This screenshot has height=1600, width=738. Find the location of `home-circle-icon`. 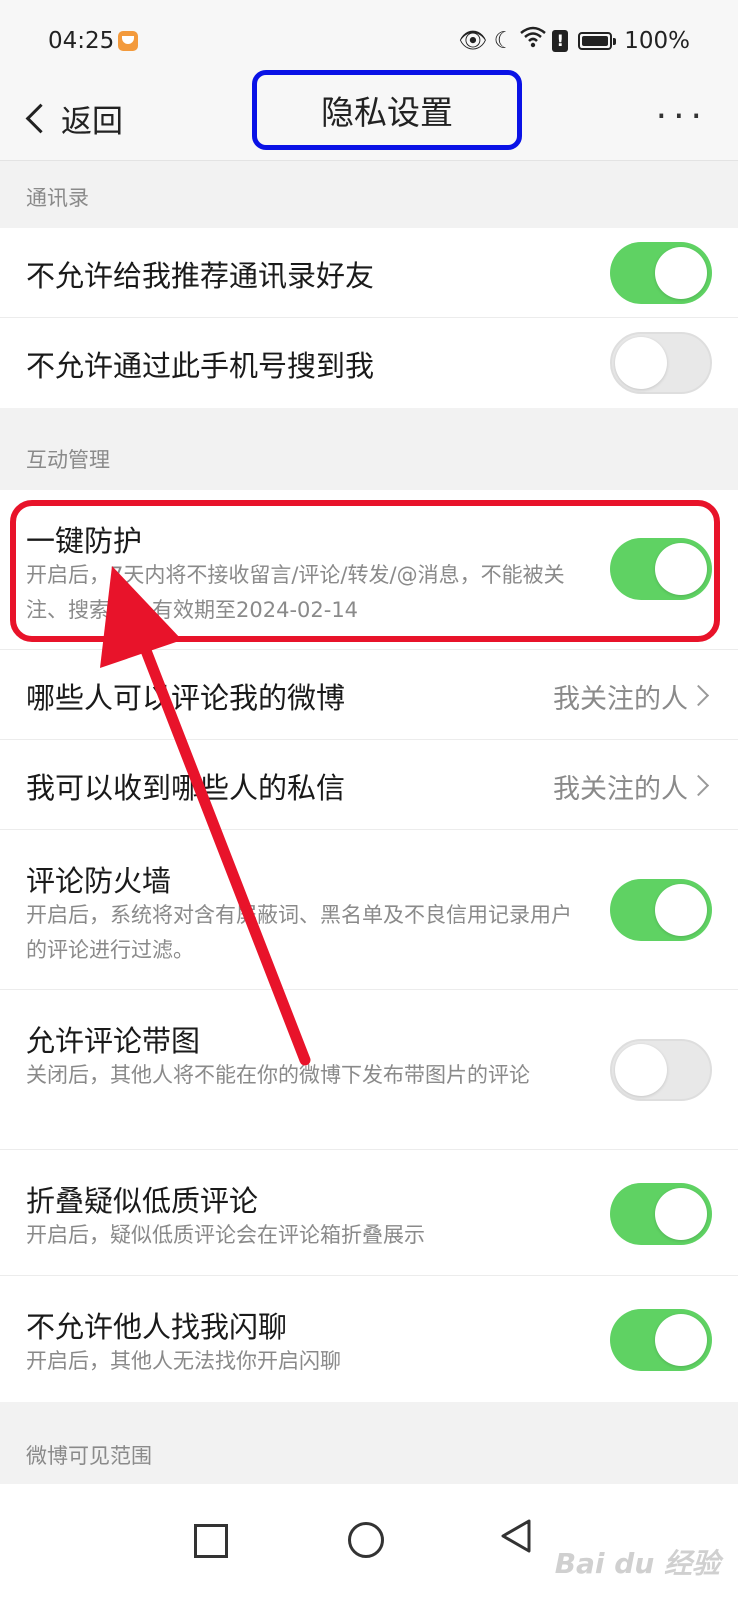

home-circle-icon is located at coordinates (366, 1540).